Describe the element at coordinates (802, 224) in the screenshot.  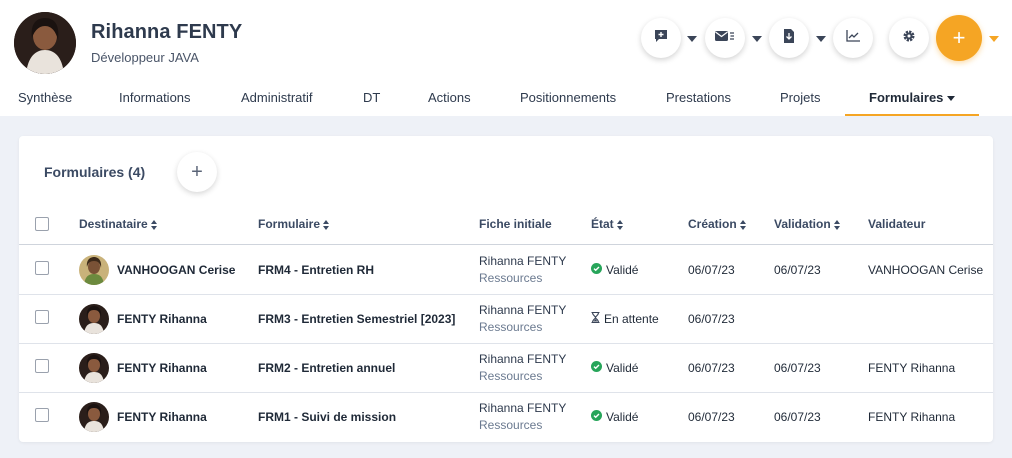
I see `column-header-label: Validation` at that location.